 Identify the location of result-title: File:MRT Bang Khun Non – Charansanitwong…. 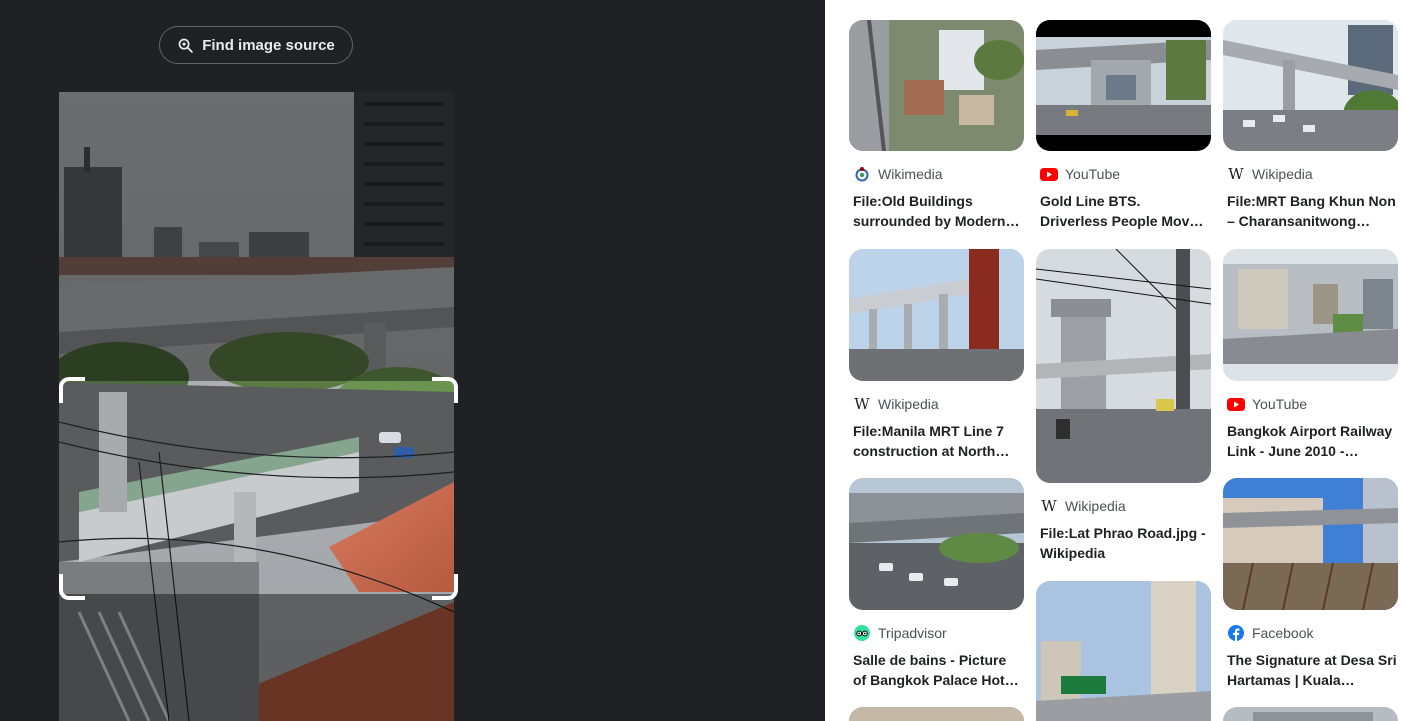
(1312, 211).